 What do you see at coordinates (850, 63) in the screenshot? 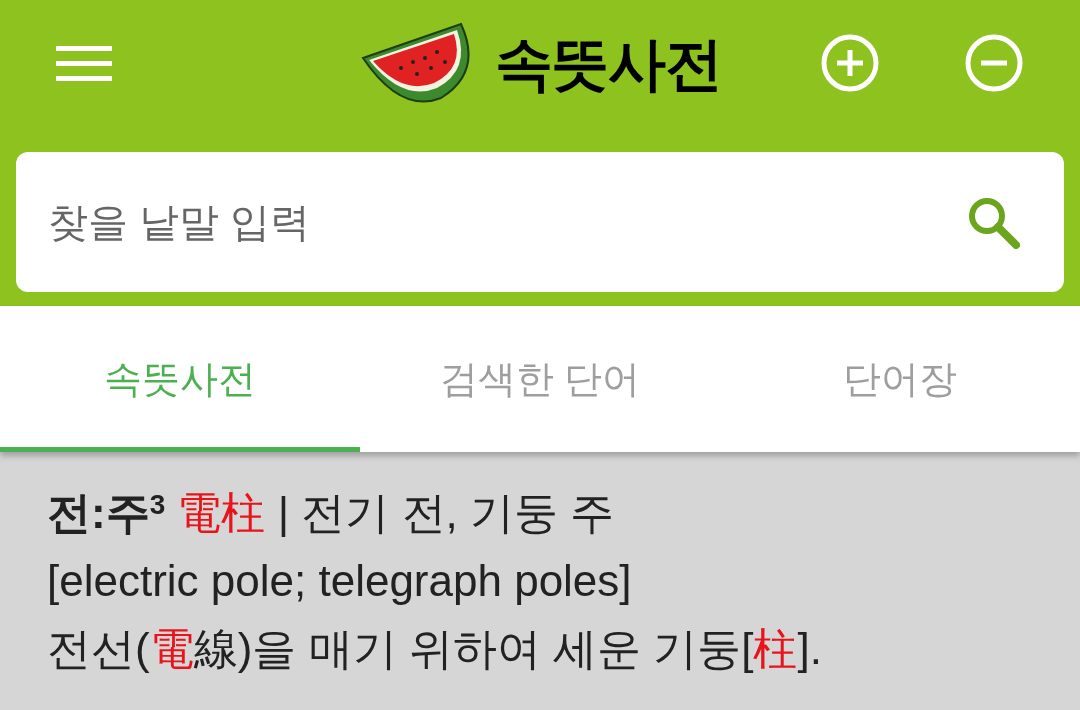
I see `zoom-in-icon` at bounding box center [850, 63].